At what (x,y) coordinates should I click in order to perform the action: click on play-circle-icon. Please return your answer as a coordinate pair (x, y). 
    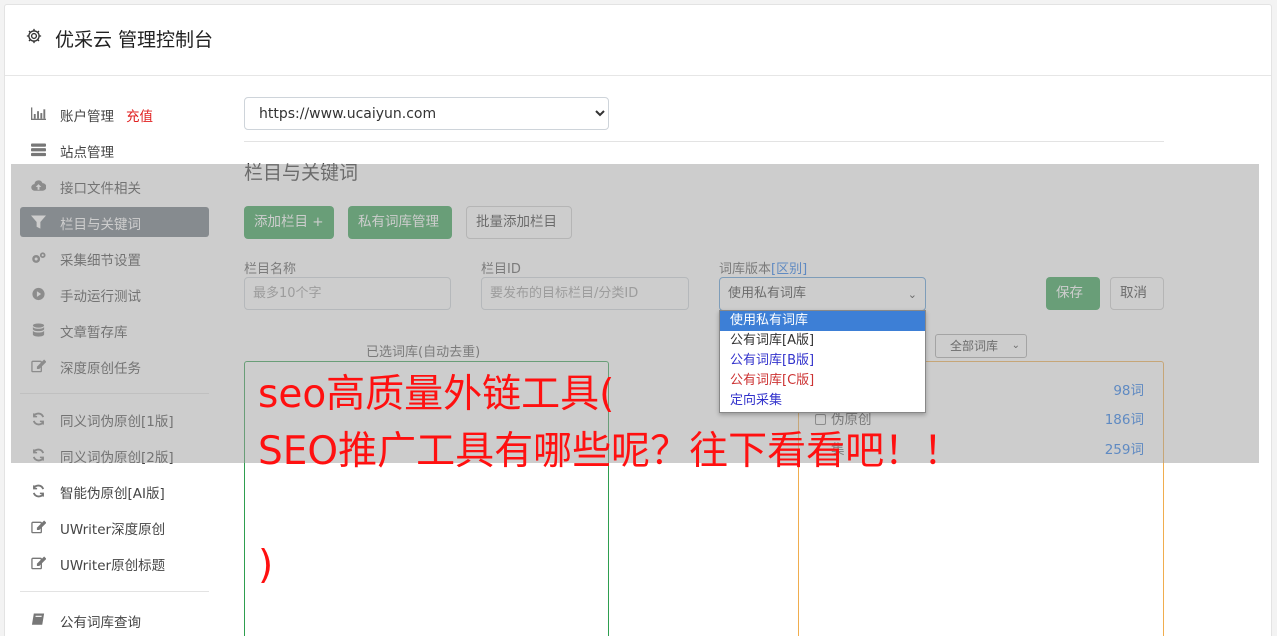
    Looking at the image, I should click on (38, 294).